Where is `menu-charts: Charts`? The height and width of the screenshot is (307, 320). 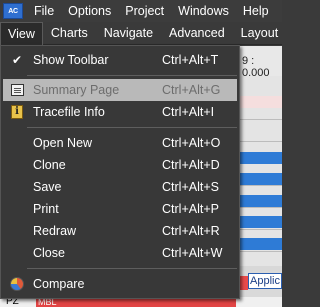 menu-charts: Charts is located at coordinates (69, 33).